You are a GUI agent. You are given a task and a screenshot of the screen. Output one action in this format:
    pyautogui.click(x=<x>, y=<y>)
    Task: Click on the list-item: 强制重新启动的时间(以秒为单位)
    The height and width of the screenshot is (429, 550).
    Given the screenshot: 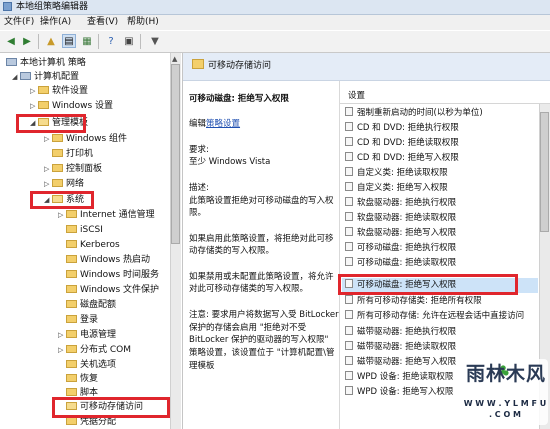 What is the action you would take?
    pyautogui.click(x=440, y=113)
    